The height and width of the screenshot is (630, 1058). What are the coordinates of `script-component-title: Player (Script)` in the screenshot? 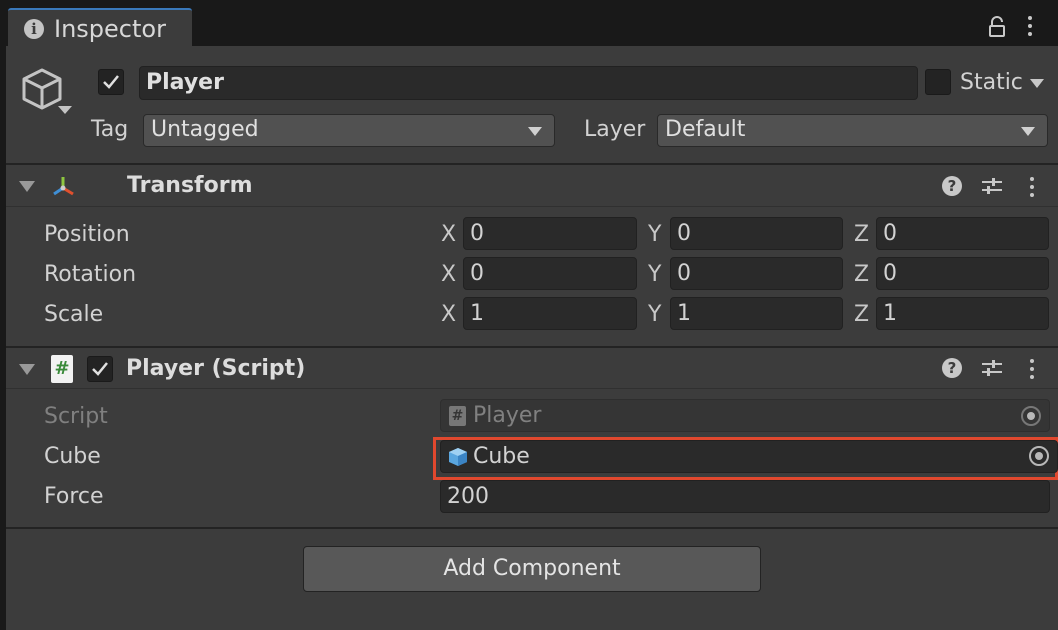 It's located at (215, 368).